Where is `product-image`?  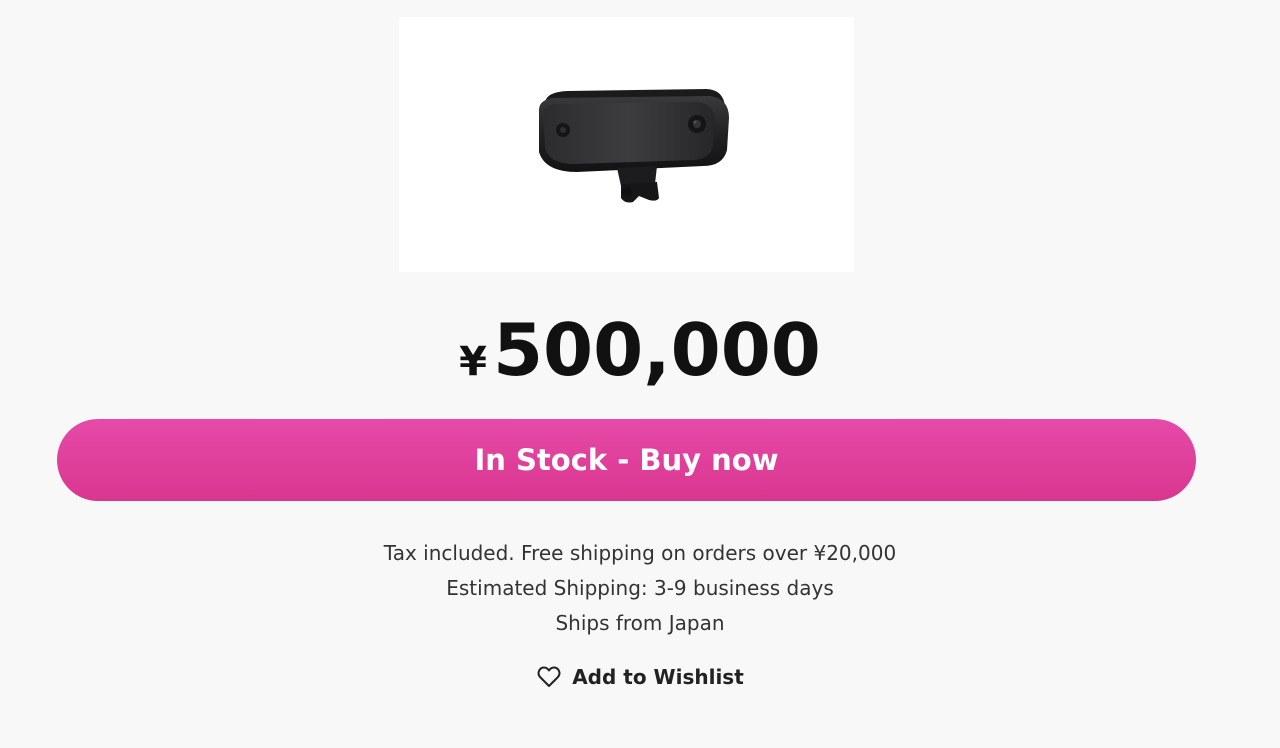
product-image is located at coordinates (626, 144).